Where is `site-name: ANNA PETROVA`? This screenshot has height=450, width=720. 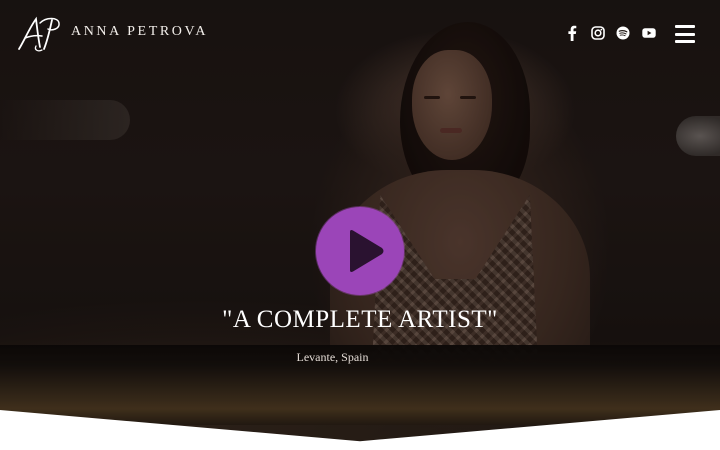 site-name: ANNA PETROVA is located at coordinates (139, 32).